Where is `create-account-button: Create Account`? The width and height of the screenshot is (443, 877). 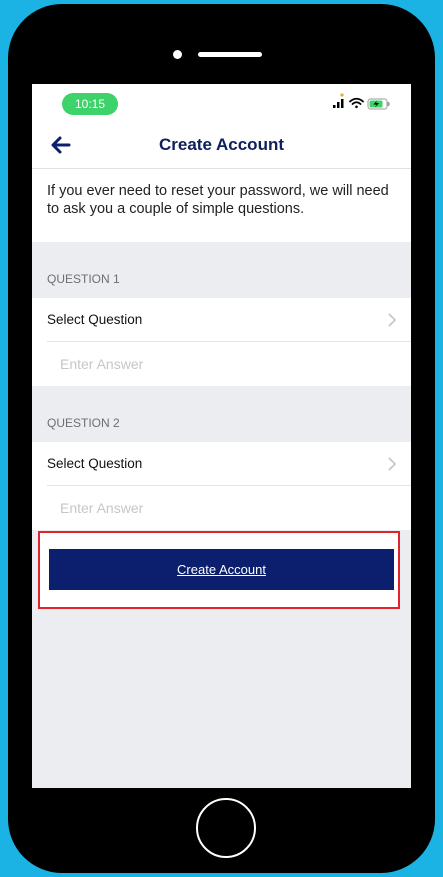 create-account-button: Create Account is located at coordinates (221, 569).